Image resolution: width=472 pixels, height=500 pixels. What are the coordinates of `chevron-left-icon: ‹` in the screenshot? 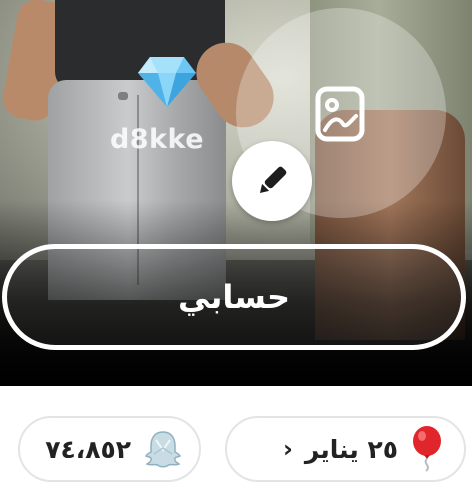 It's located at (287, 449).